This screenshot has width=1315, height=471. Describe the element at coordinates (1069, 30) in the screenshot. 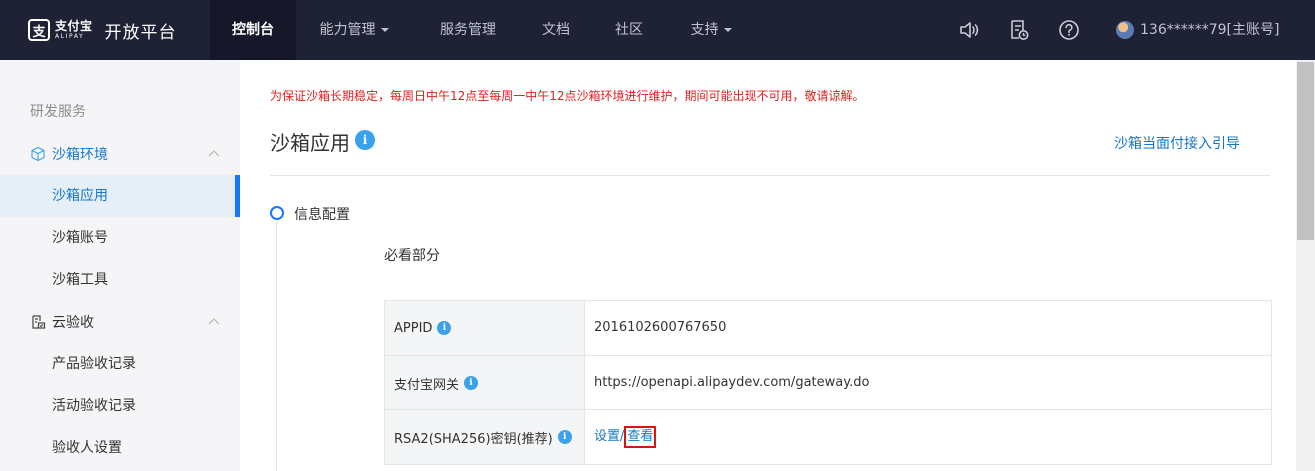

I see `help-icon` at that location.